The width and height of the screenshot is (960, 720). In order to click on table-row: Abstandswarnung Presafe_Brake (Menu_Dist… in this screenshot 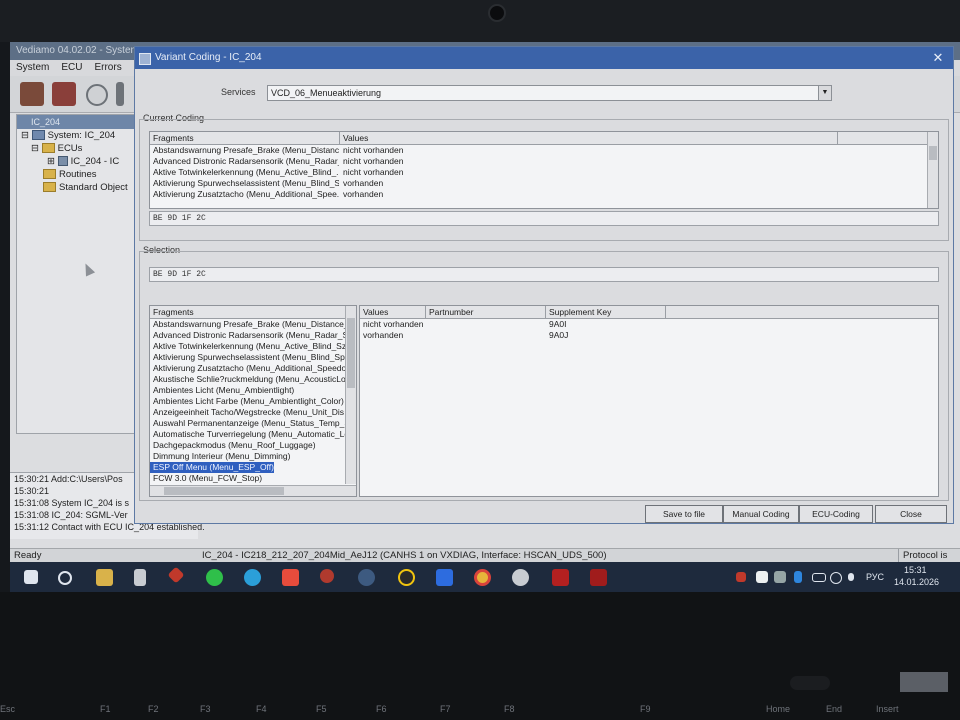, I will do `click(544, 150)`.